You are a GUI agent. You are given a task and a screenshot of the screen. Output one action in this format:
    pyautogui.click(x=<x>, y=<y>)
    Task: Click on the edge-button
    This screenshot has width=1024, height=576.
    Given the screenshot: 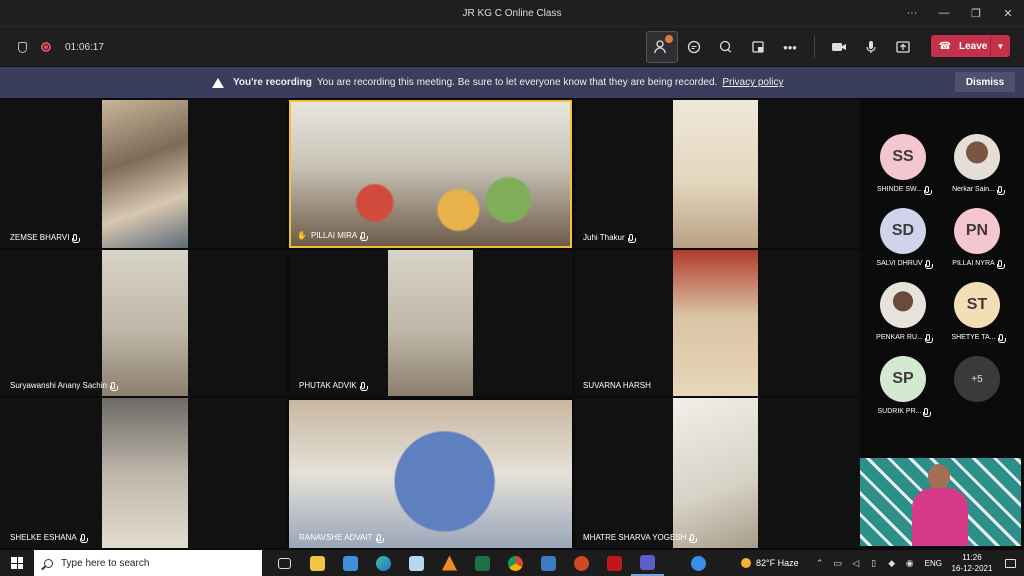 What is the action you would take?
    pyautogui.click(x=383, y=563)
    